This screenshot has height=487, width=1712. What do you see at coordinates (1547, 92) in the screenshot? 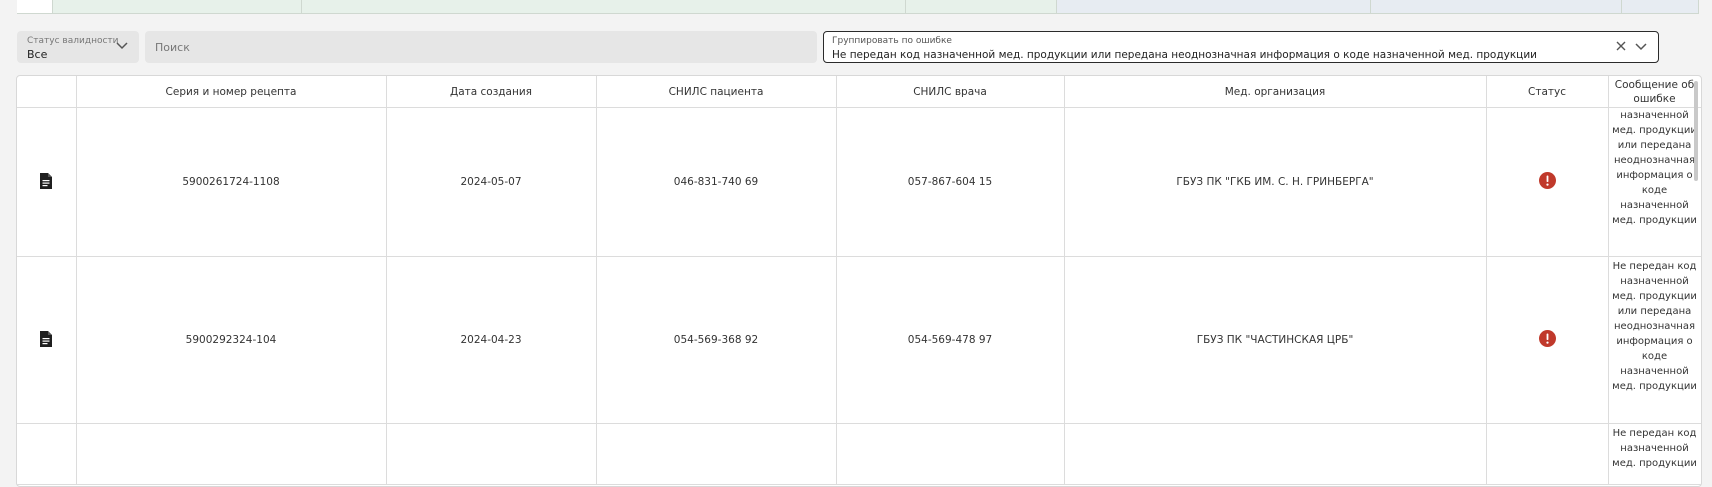
I see `column-header-status: Статус` at bounding box center [1547, 92].